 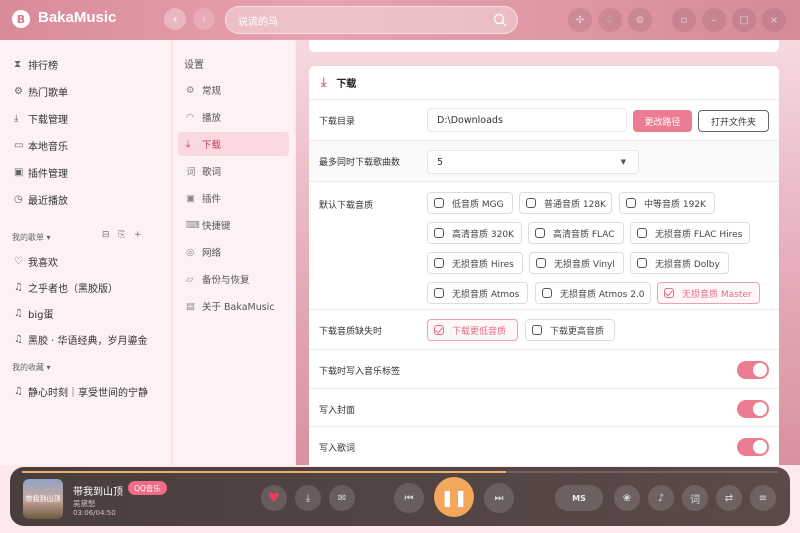 I want to click on collections-header: 我的收藏 ▾, so click(x=31, y=367).